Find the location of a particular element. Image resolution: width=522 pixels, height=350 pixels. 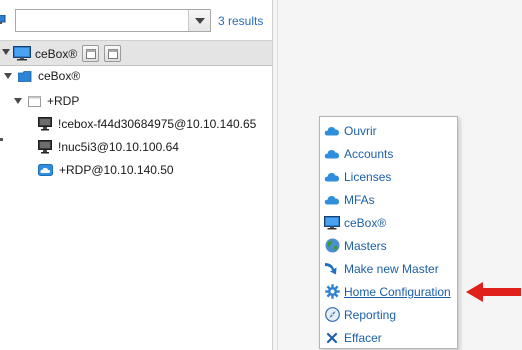

menu-item-ouvrir: Ouvrir is located at coordinates (388, 130).